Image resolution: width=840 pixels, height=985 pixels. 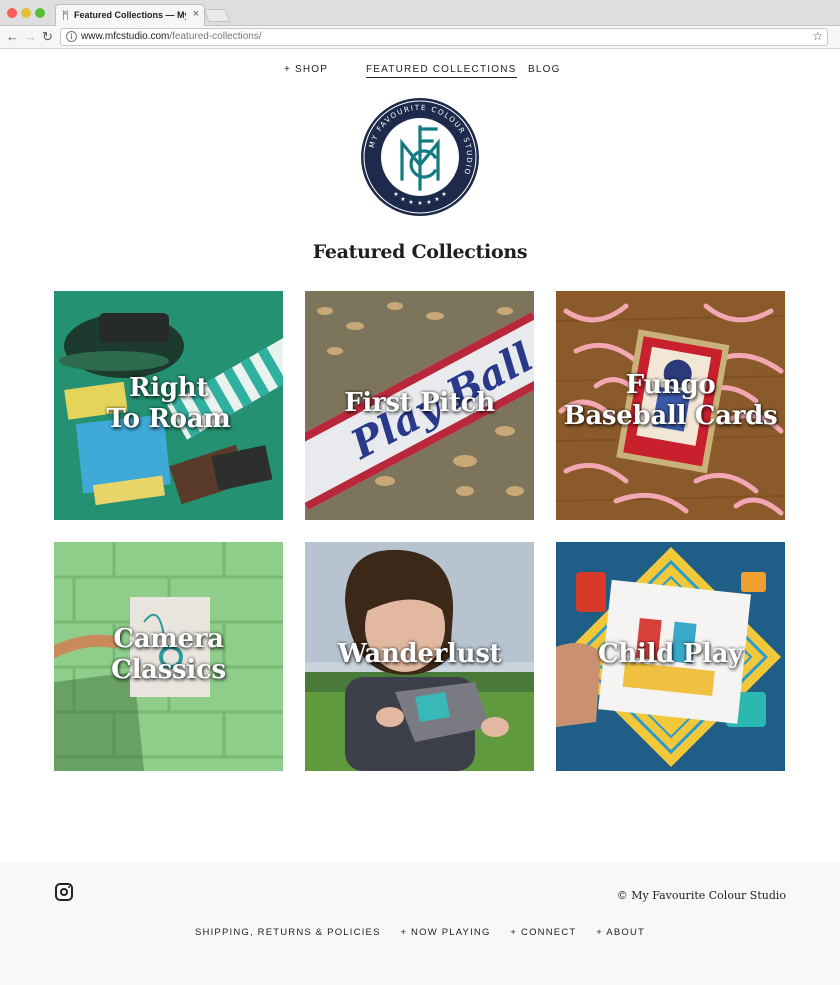 What do you see at coordinates (420, 252) in the screenshot?
I see `page-title: Featured Collections` at bounding box center [420, 252].